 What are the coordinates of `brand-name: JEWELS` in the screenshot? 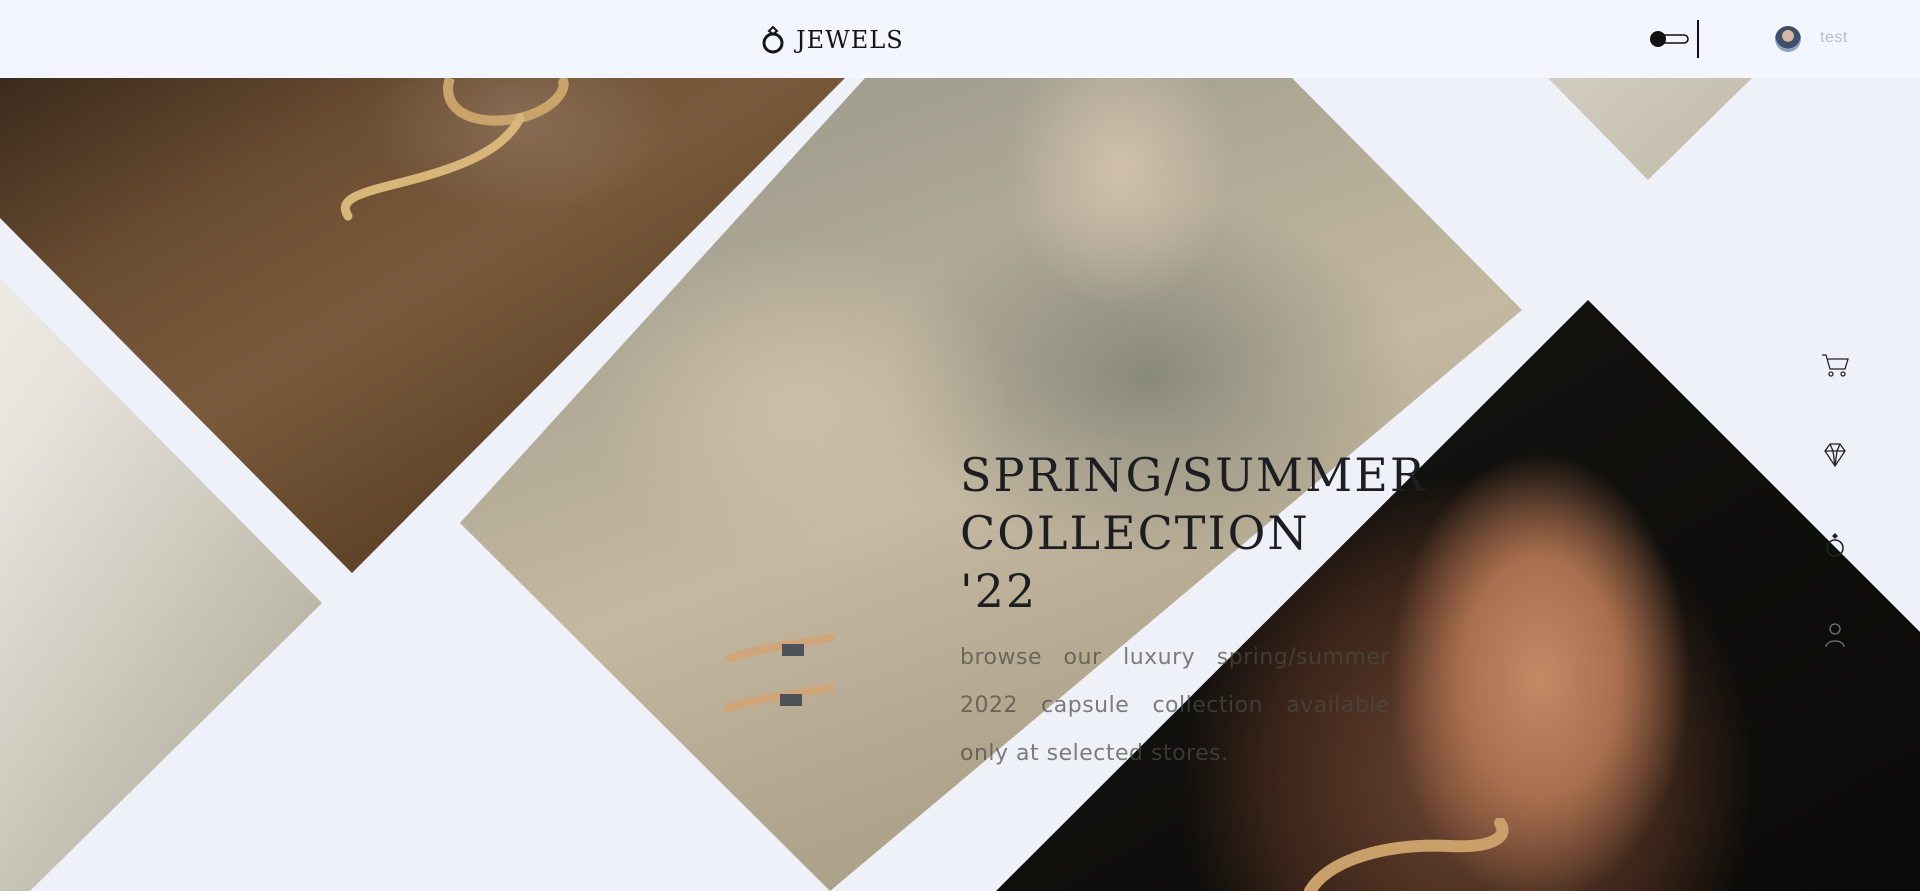 It's located at (850, 40).